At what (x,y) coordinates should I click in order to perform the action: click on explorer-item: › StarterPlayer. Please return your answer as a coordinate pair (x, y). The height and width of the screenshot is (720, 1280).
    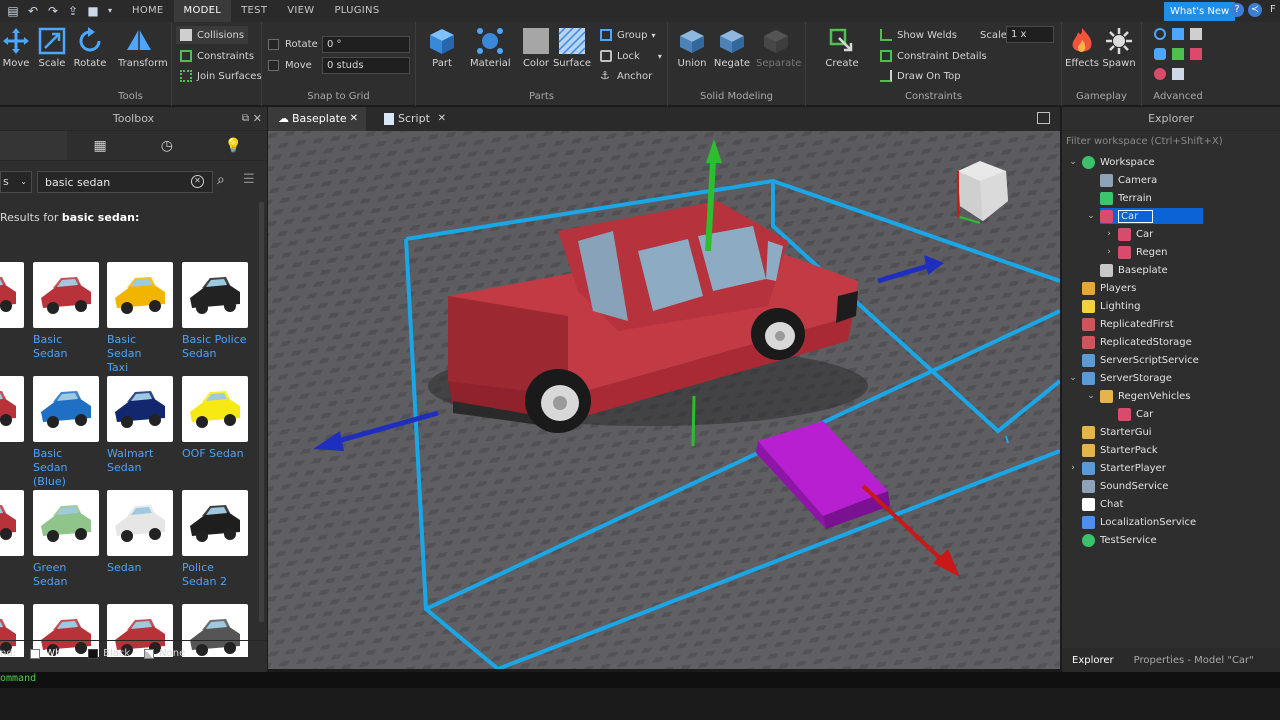
    Looking at the image, I should click on (1171, 468).